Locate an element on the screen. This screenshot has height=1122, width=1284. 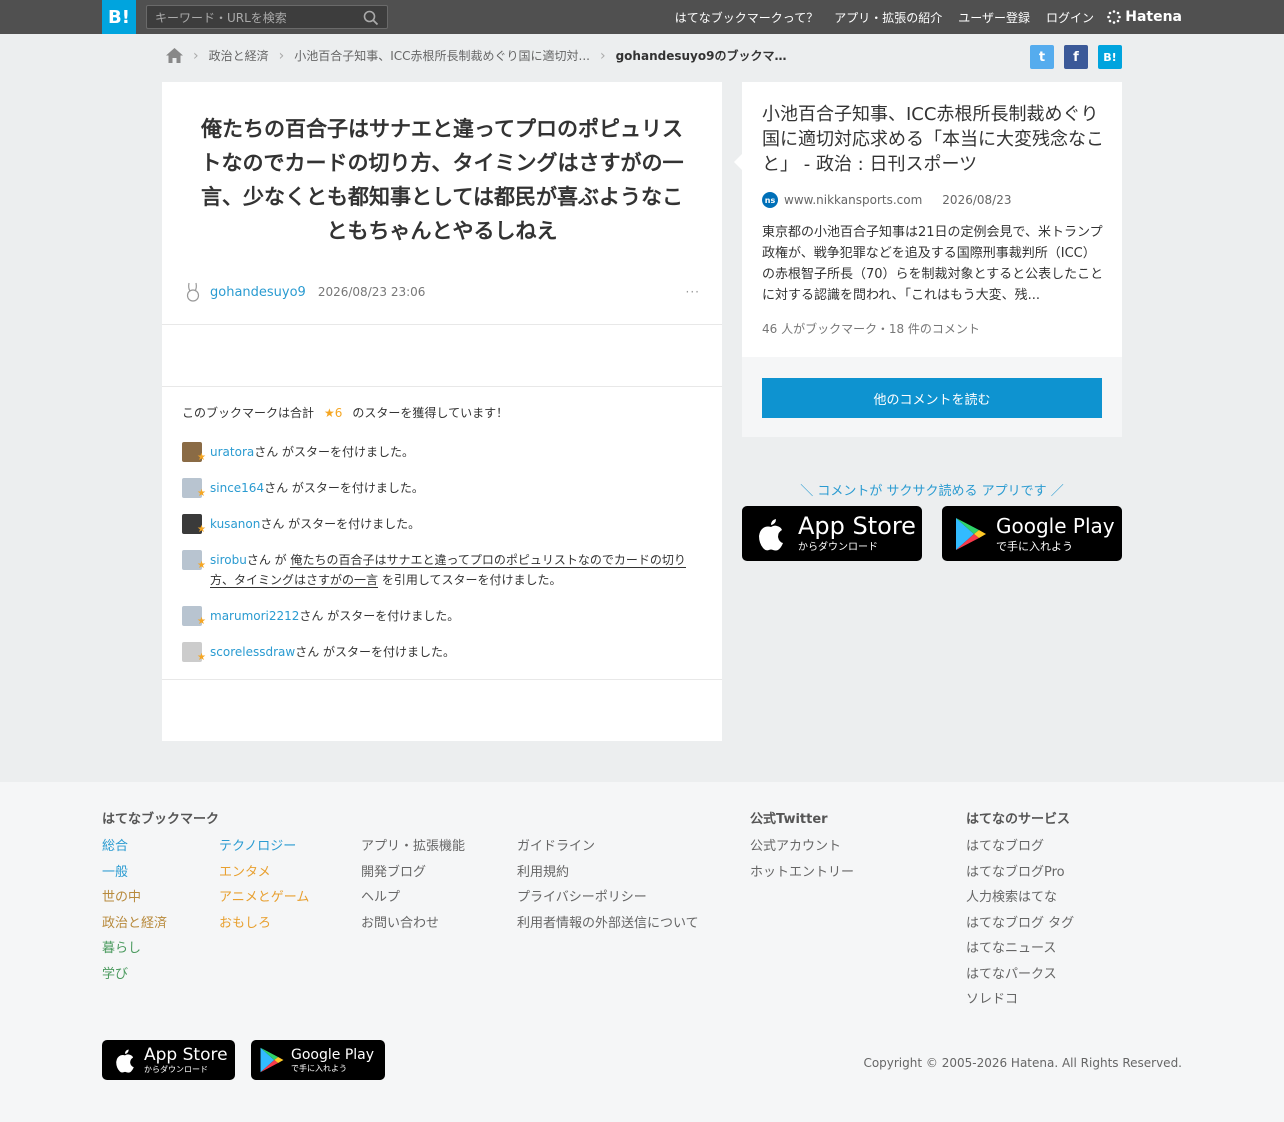
facebook-share-icon: f is located at coordinates (1076, 57).